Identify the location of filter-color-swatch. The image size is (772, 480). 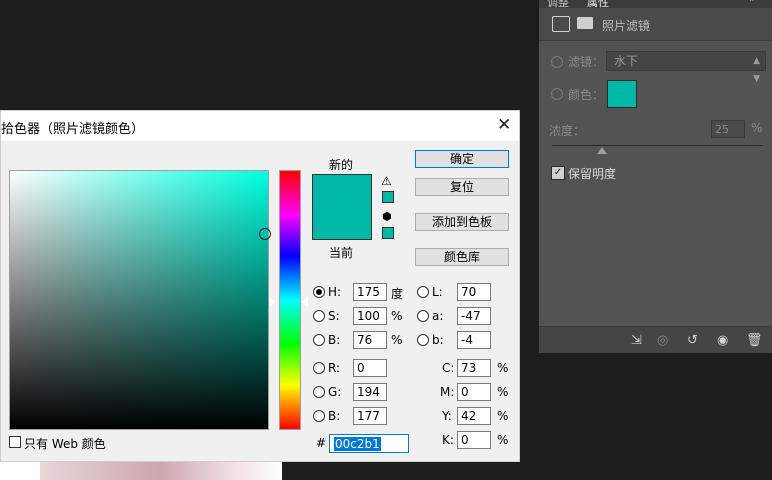
(622, 94).